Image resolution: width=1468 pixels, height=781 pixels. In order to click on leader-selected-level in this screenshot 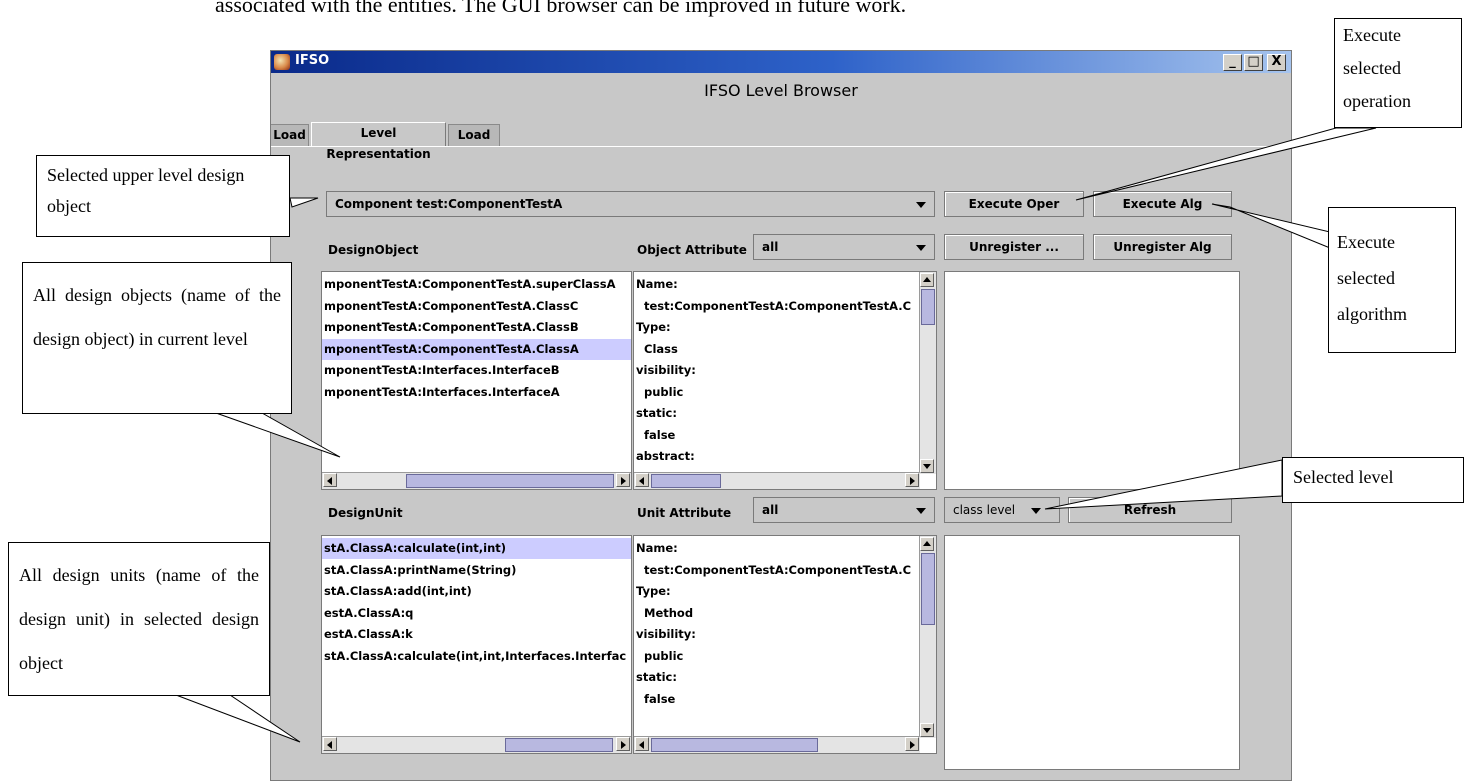, I will do `click(1163, 484)`.